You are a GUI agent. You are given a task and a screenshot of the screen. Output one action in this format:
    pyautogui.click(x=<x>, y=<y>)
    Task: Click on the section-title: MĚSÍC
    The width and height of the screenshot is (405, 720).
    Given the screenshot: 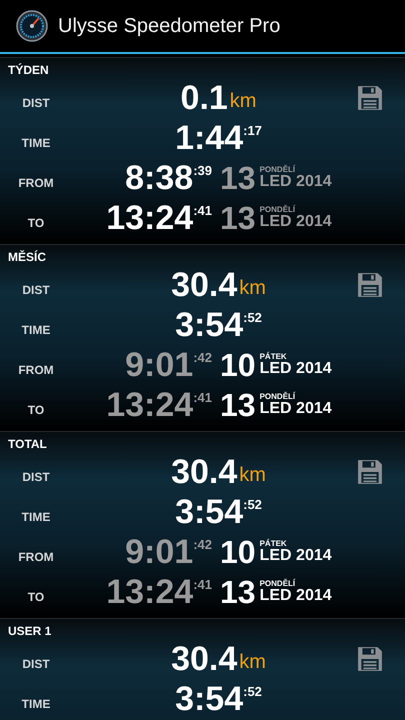 What is the action you would take?
    pyautogui.click(x=27, y=257)
    